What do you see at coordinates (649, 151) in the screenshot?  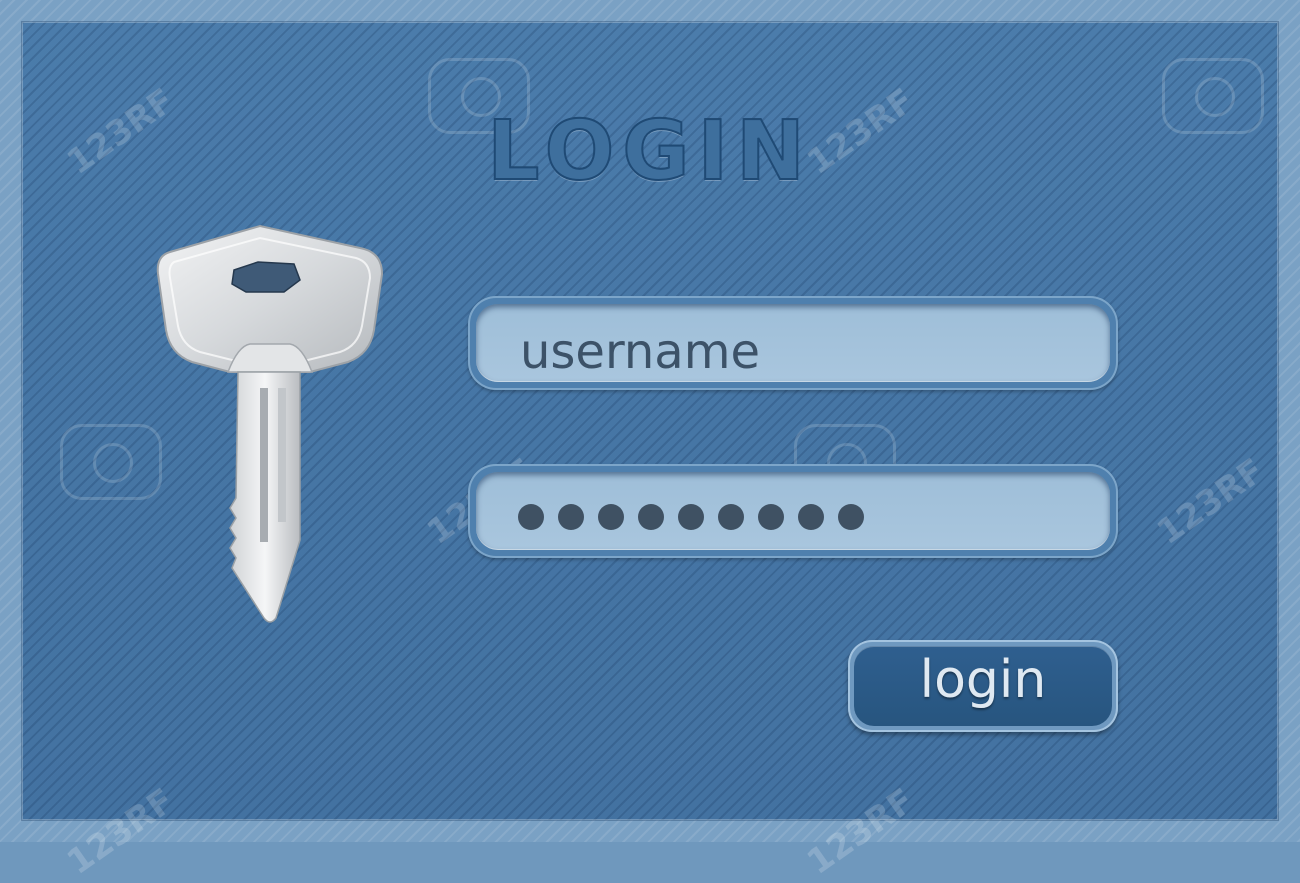 I see `page-title: LOGIN` at bounding box center [649, 151].